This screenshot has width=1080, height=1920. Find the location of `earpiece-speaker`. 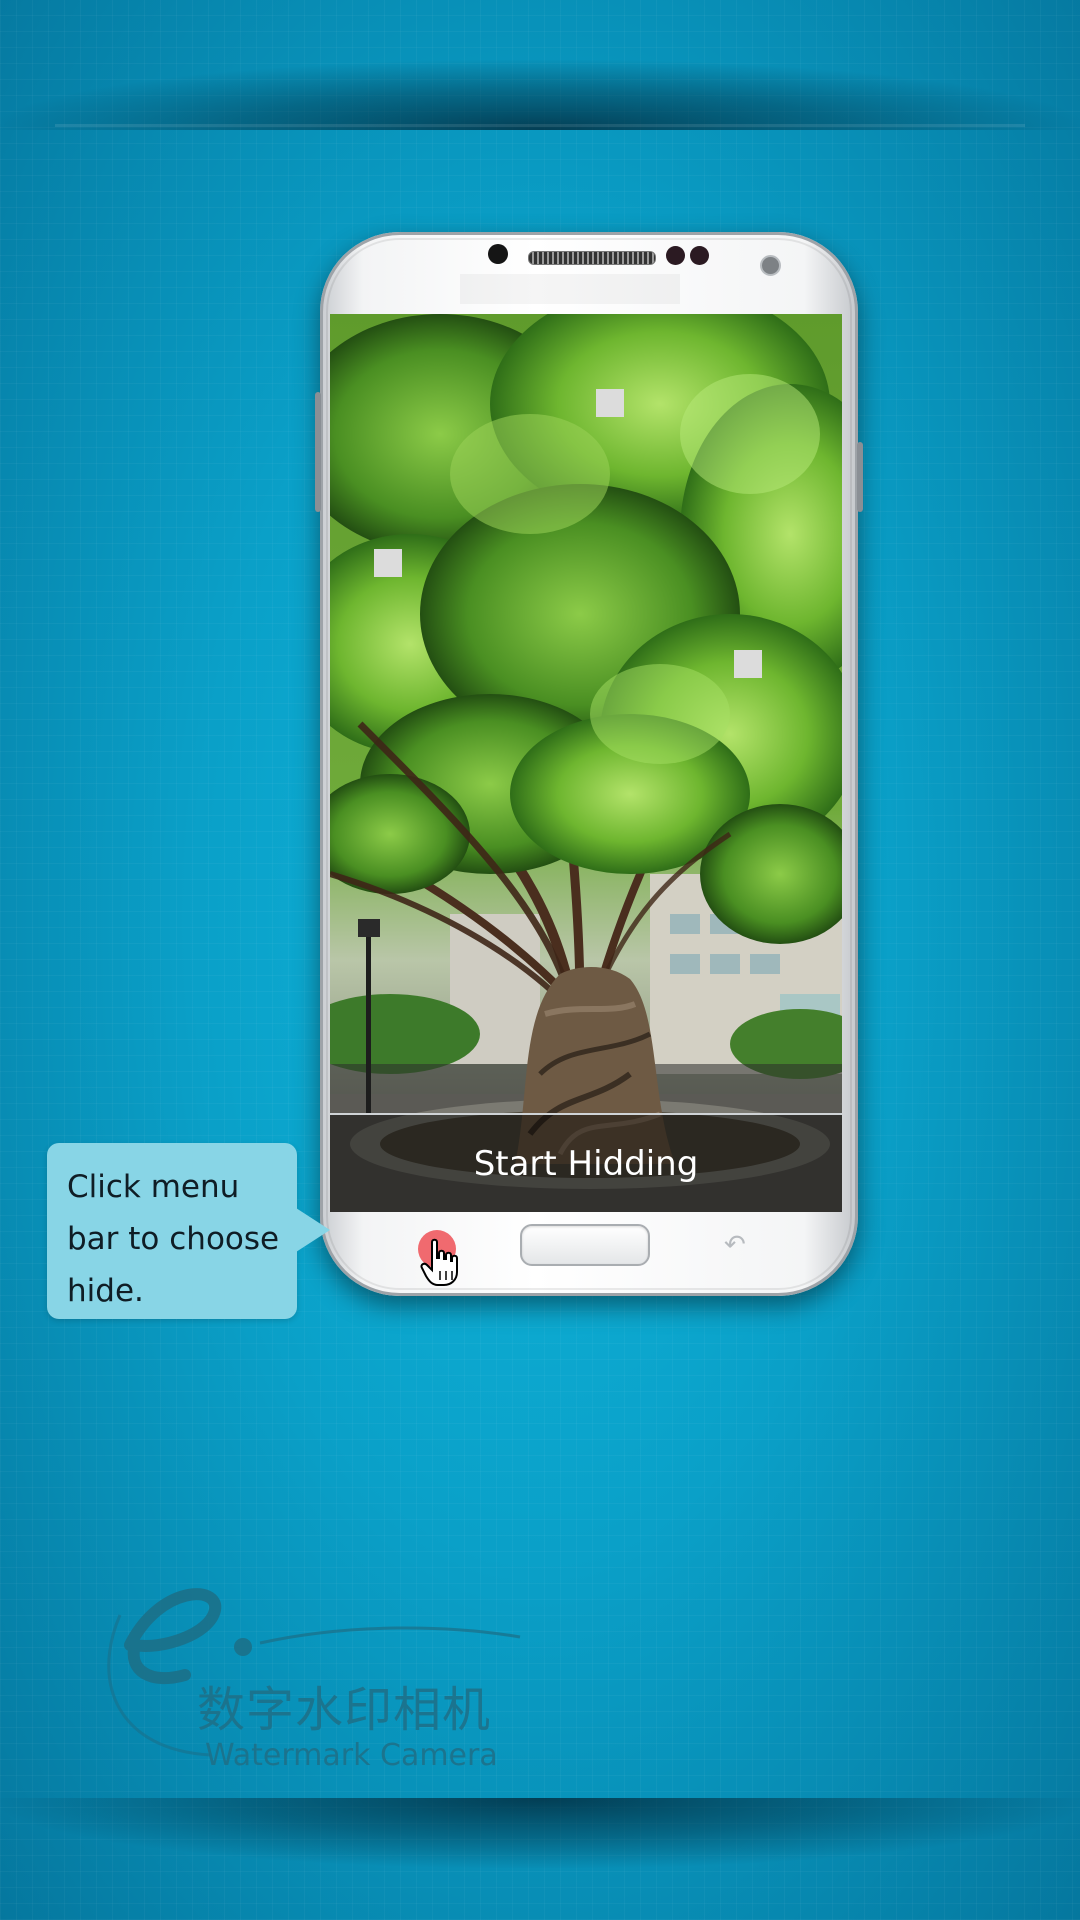

earpiece-speaker is located at coordinates (592, 258).